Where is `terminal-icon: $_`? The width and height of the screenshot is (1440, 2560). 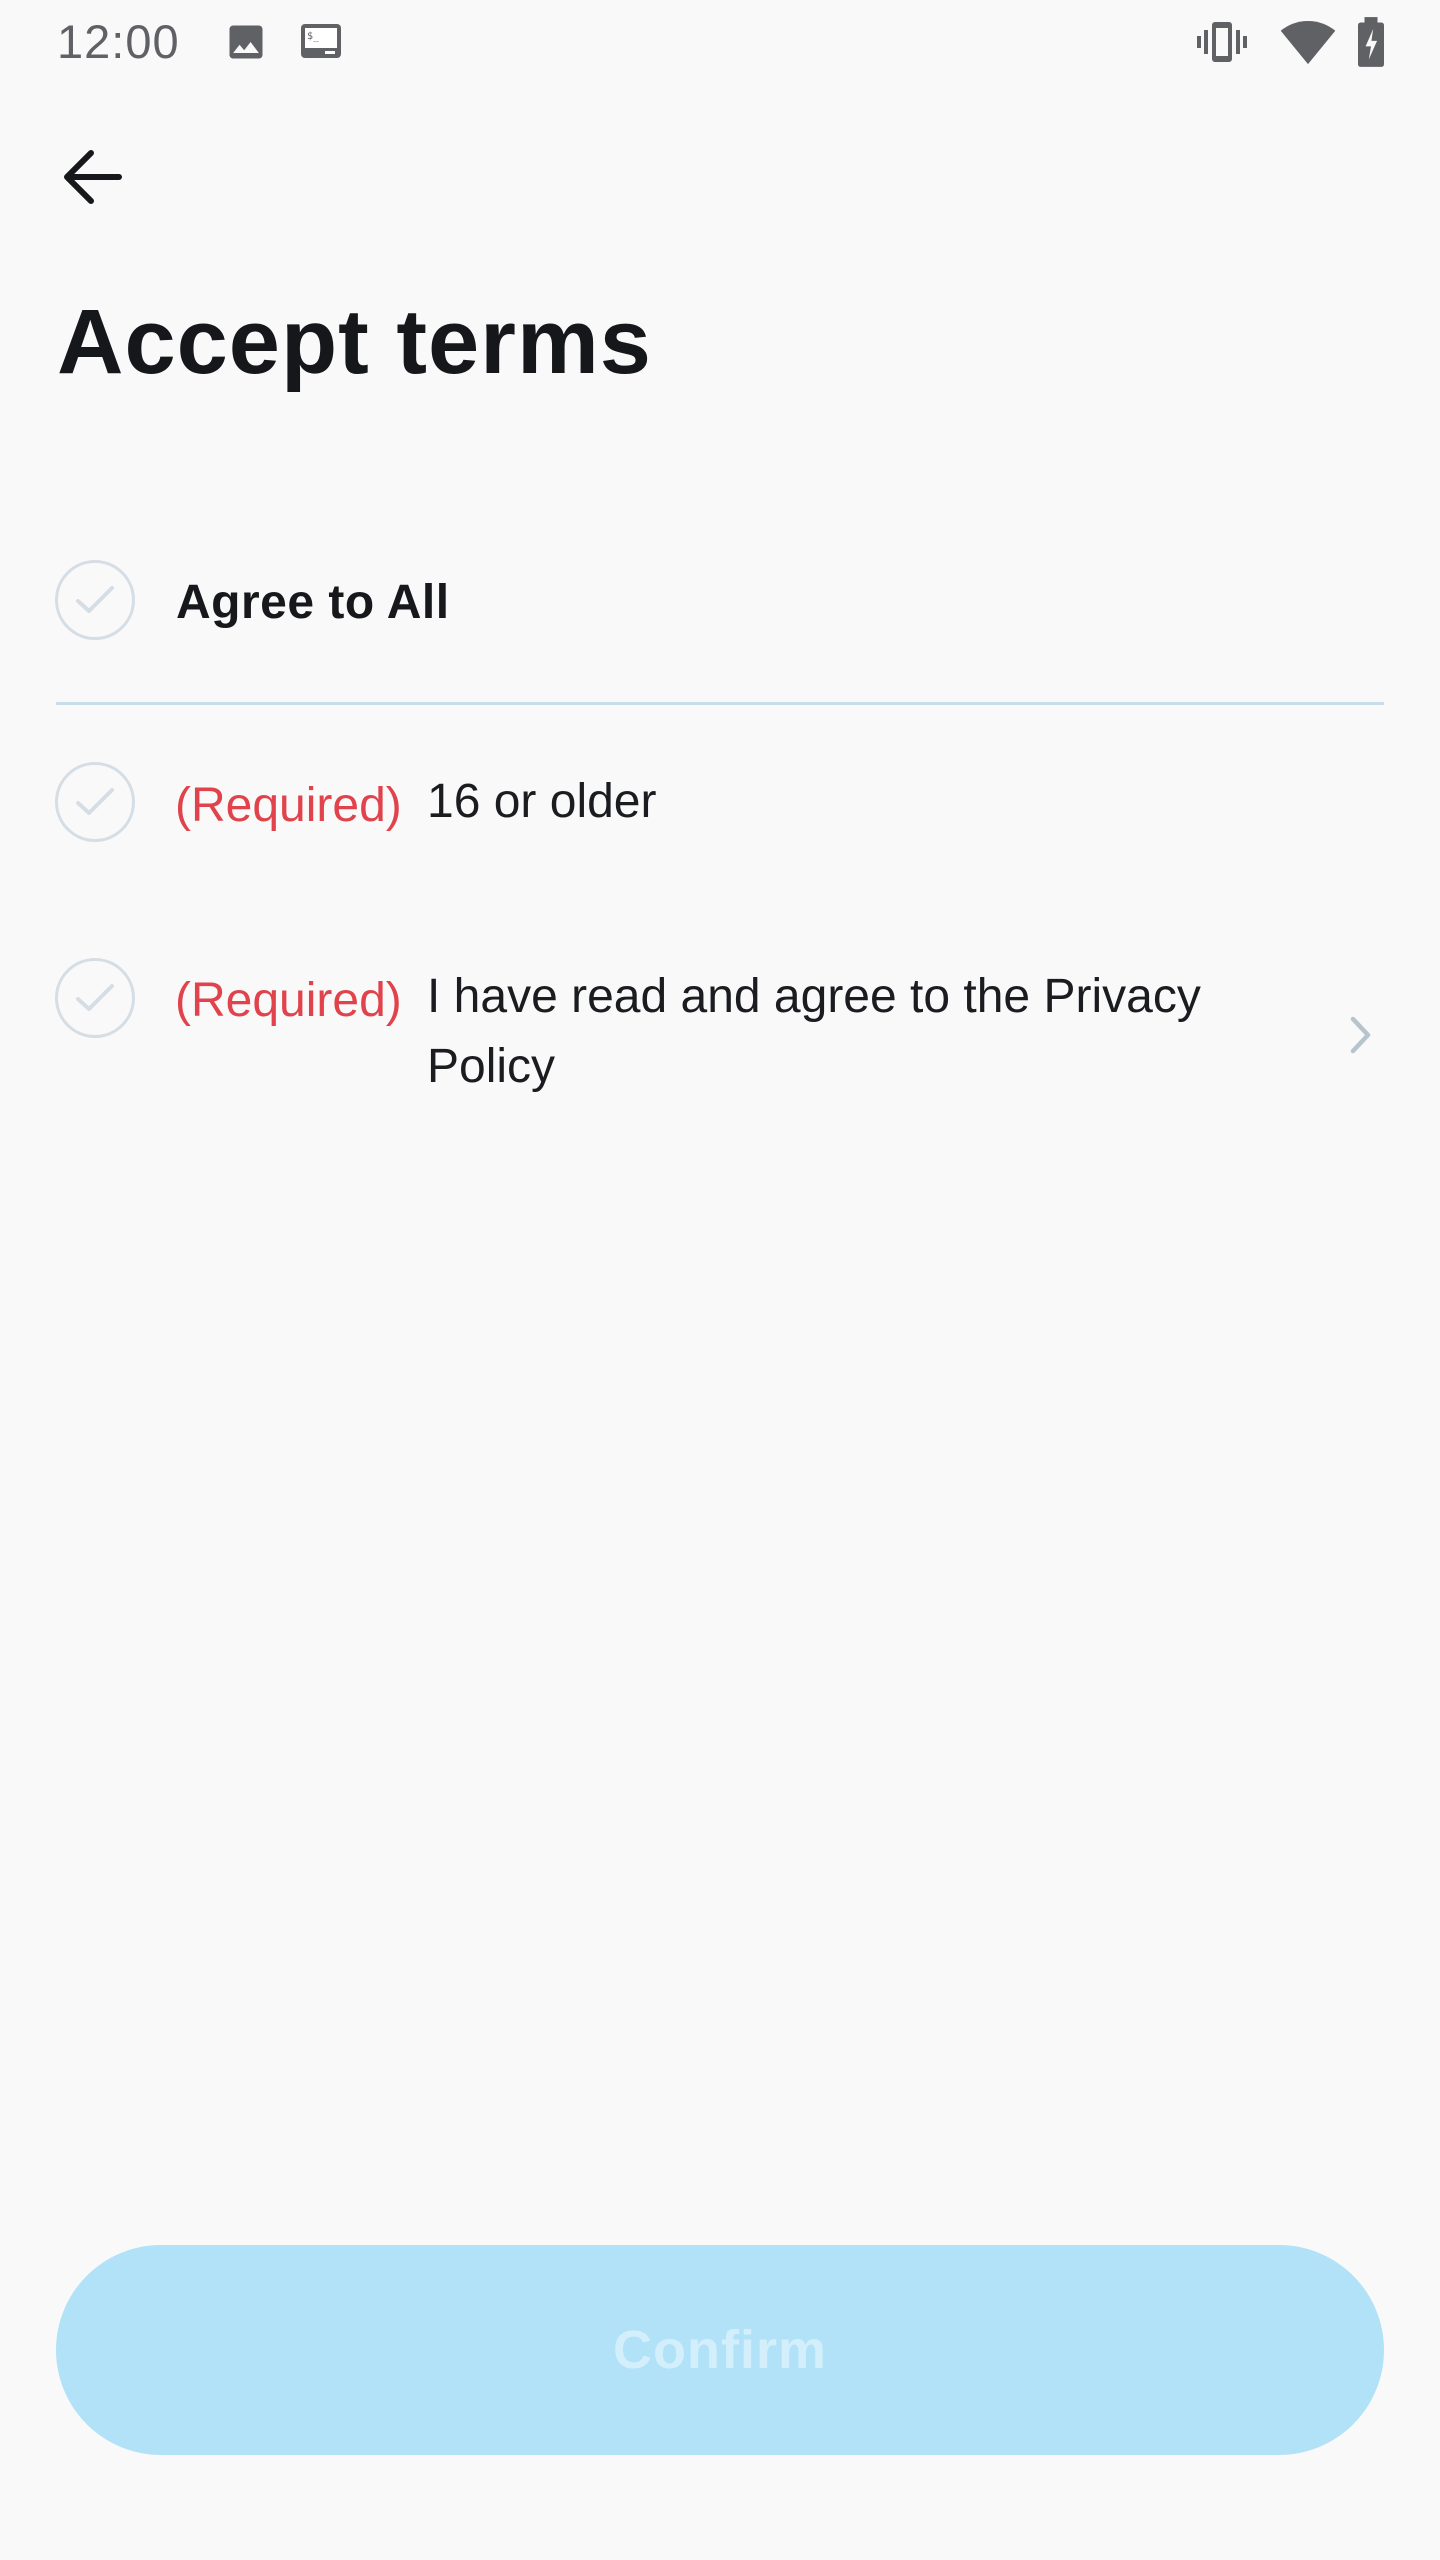 terminal-icon: $_ is located at coordinates (321, 41).